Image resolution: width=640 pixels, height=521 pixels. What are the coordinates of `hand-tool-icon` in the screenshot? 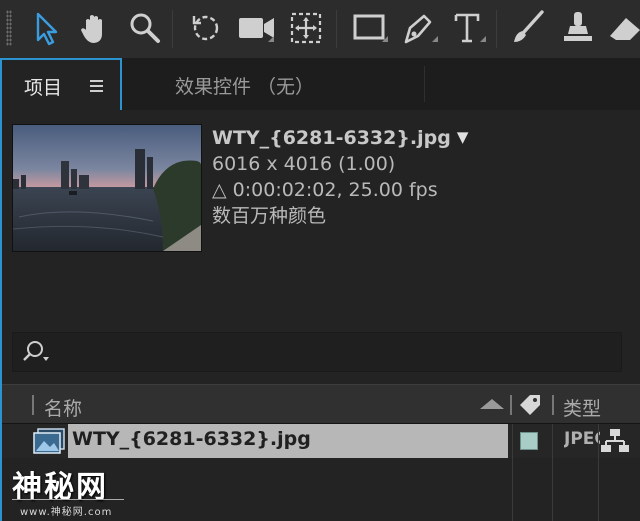 It's located at (94, 28).